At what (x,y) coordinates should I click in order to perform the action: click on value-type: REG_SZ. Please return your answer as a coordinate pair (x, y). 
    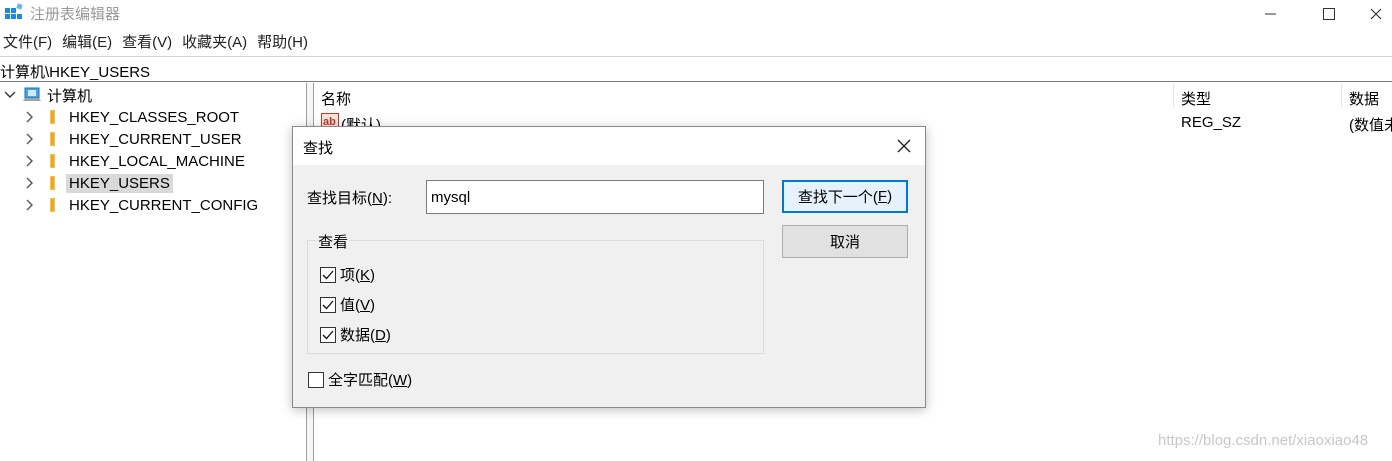
    Looking at the image, I should click on (1211, 122).